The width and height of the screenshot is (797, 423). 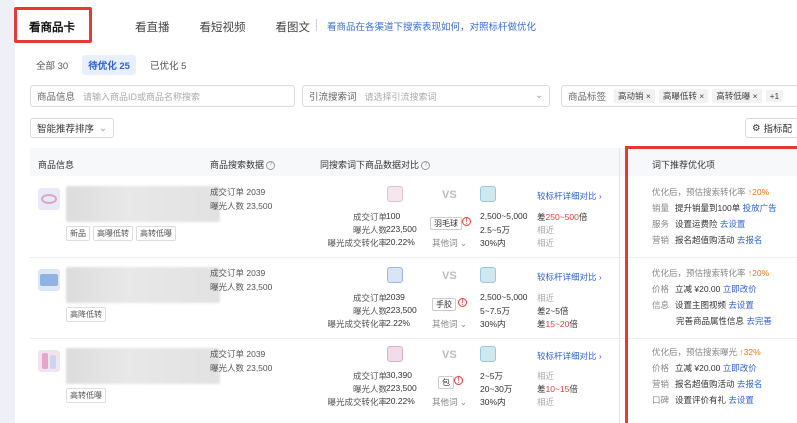 What do you see at coordinates (446, 382) in the screenshot?
I see `keyword-badge: 包` at bounding box center [446, 382].